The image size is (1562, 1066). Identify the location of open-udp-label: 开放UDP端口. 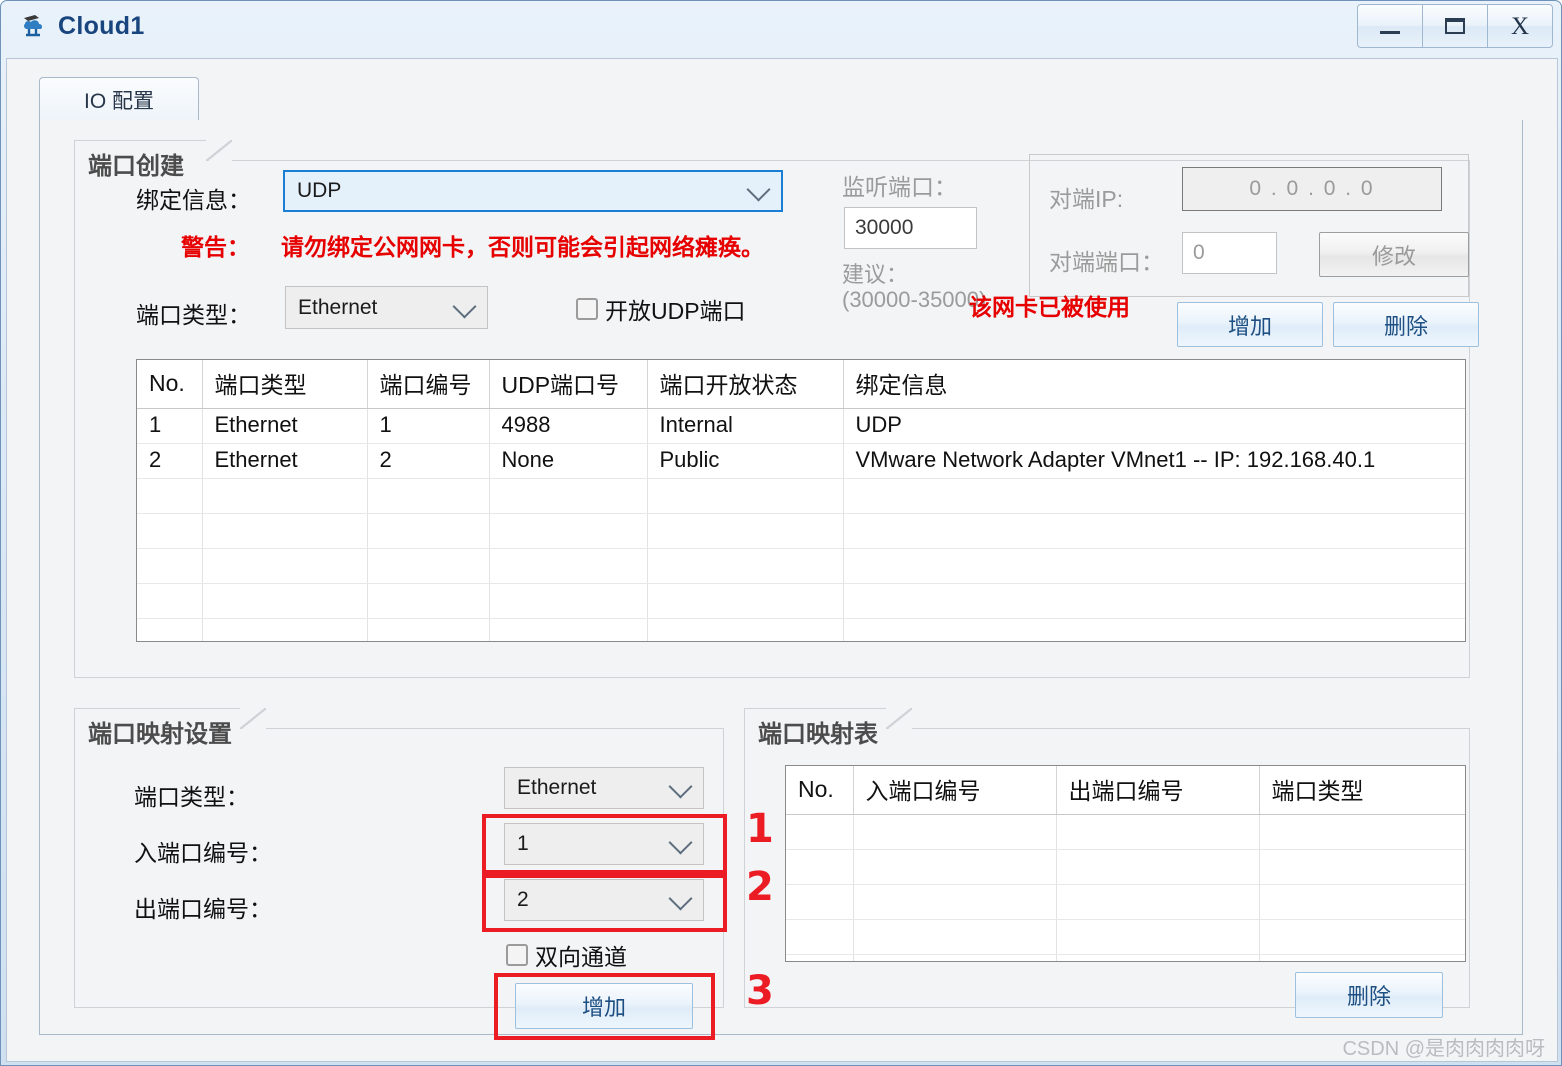
(675, 311).